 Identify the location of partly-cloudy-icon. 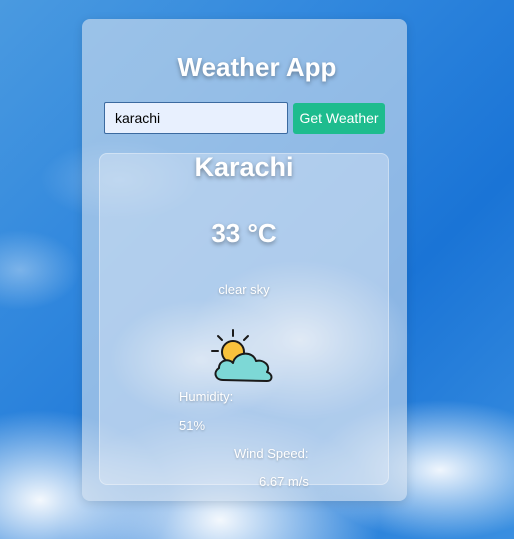
(242, 355).